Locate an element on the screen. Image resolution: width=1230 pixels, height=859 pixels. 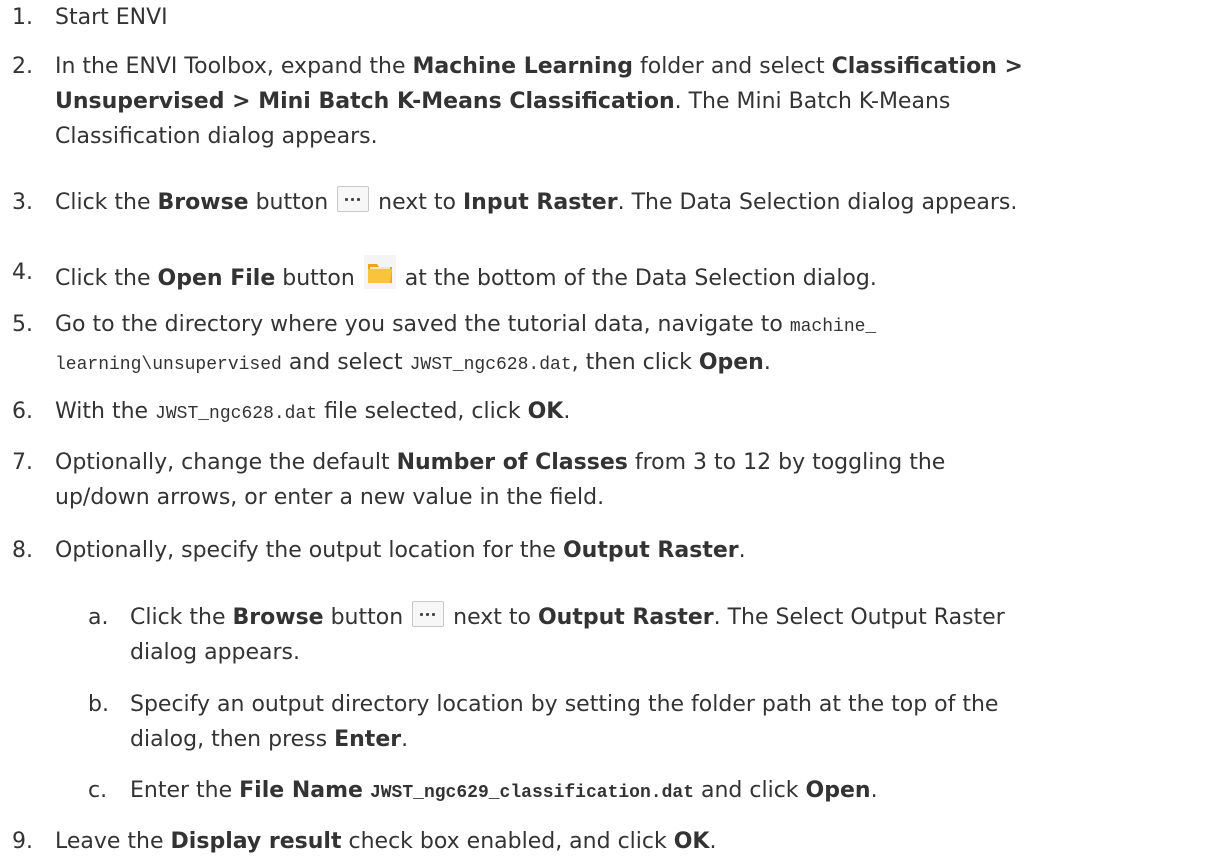
step-text: . The Mini Batch K-Means is located at coordinates (812, 101).